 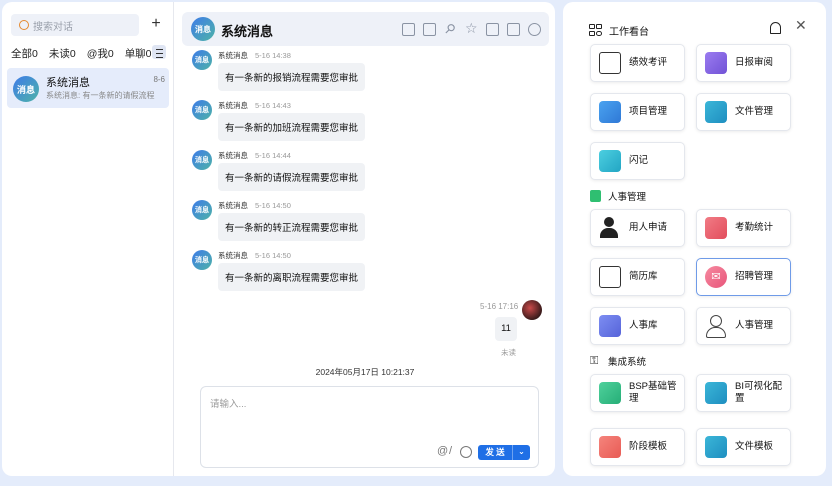 I want to click on app-label: 用人申请, so click(x=648, y=227).